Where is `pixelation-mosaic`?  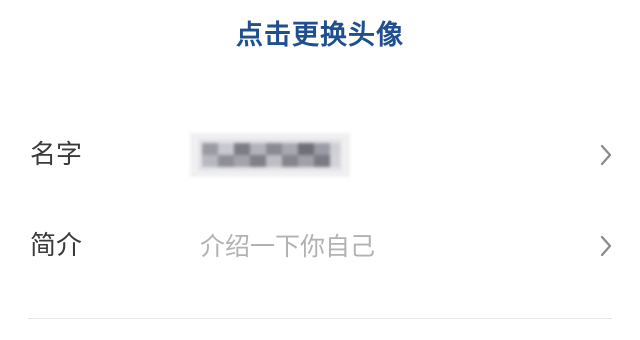
pixelation-mosaic is located at coordinates (270, 155).